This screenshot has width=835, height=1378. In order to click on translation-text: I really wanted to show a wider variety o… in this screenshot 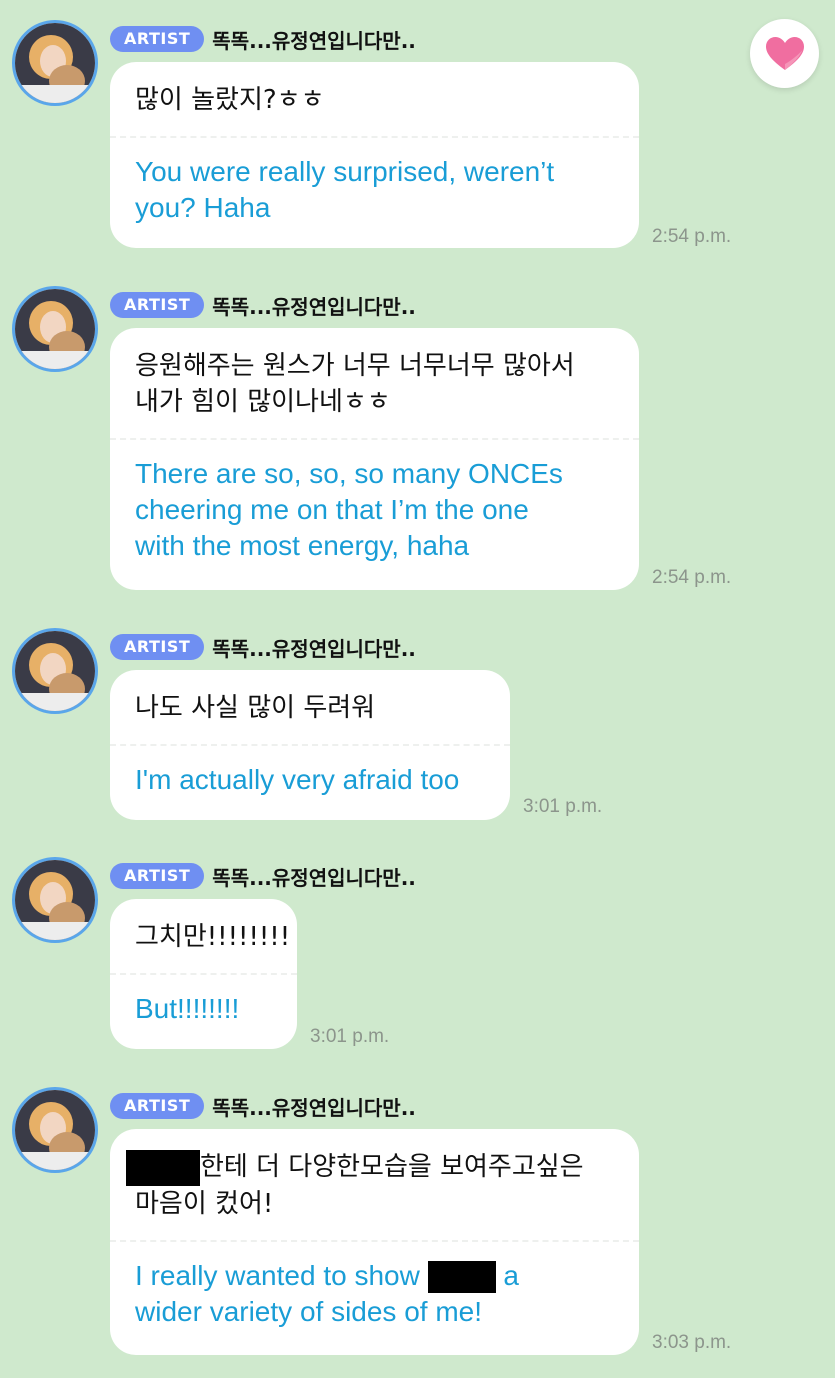, I will do `click(374, 1286)`.